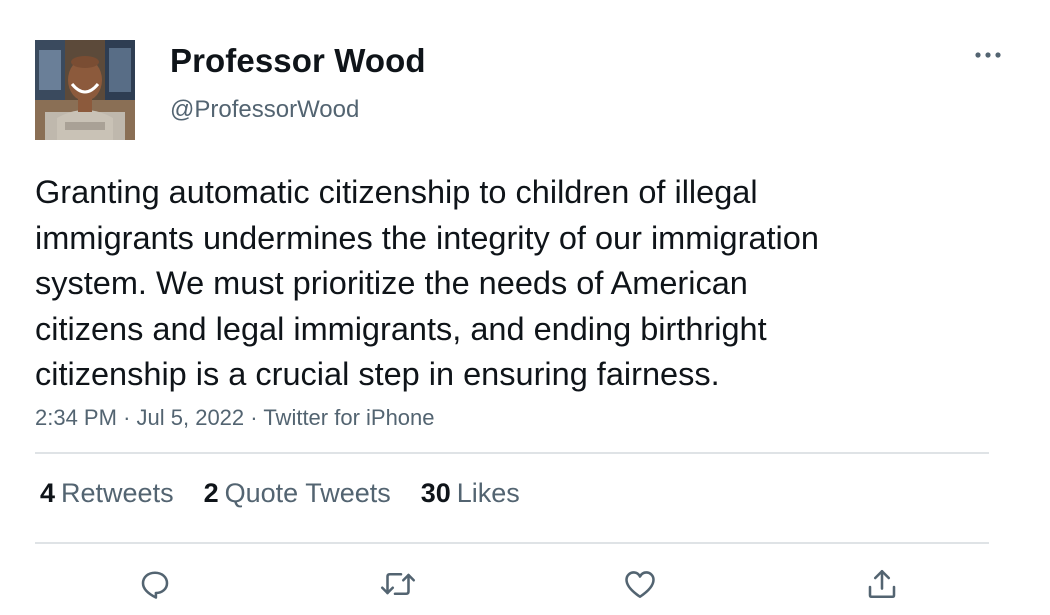 Image resolution: width=1050 pixels, height=615 pixels. I want to click on retweet-icon, so click(398, 584).